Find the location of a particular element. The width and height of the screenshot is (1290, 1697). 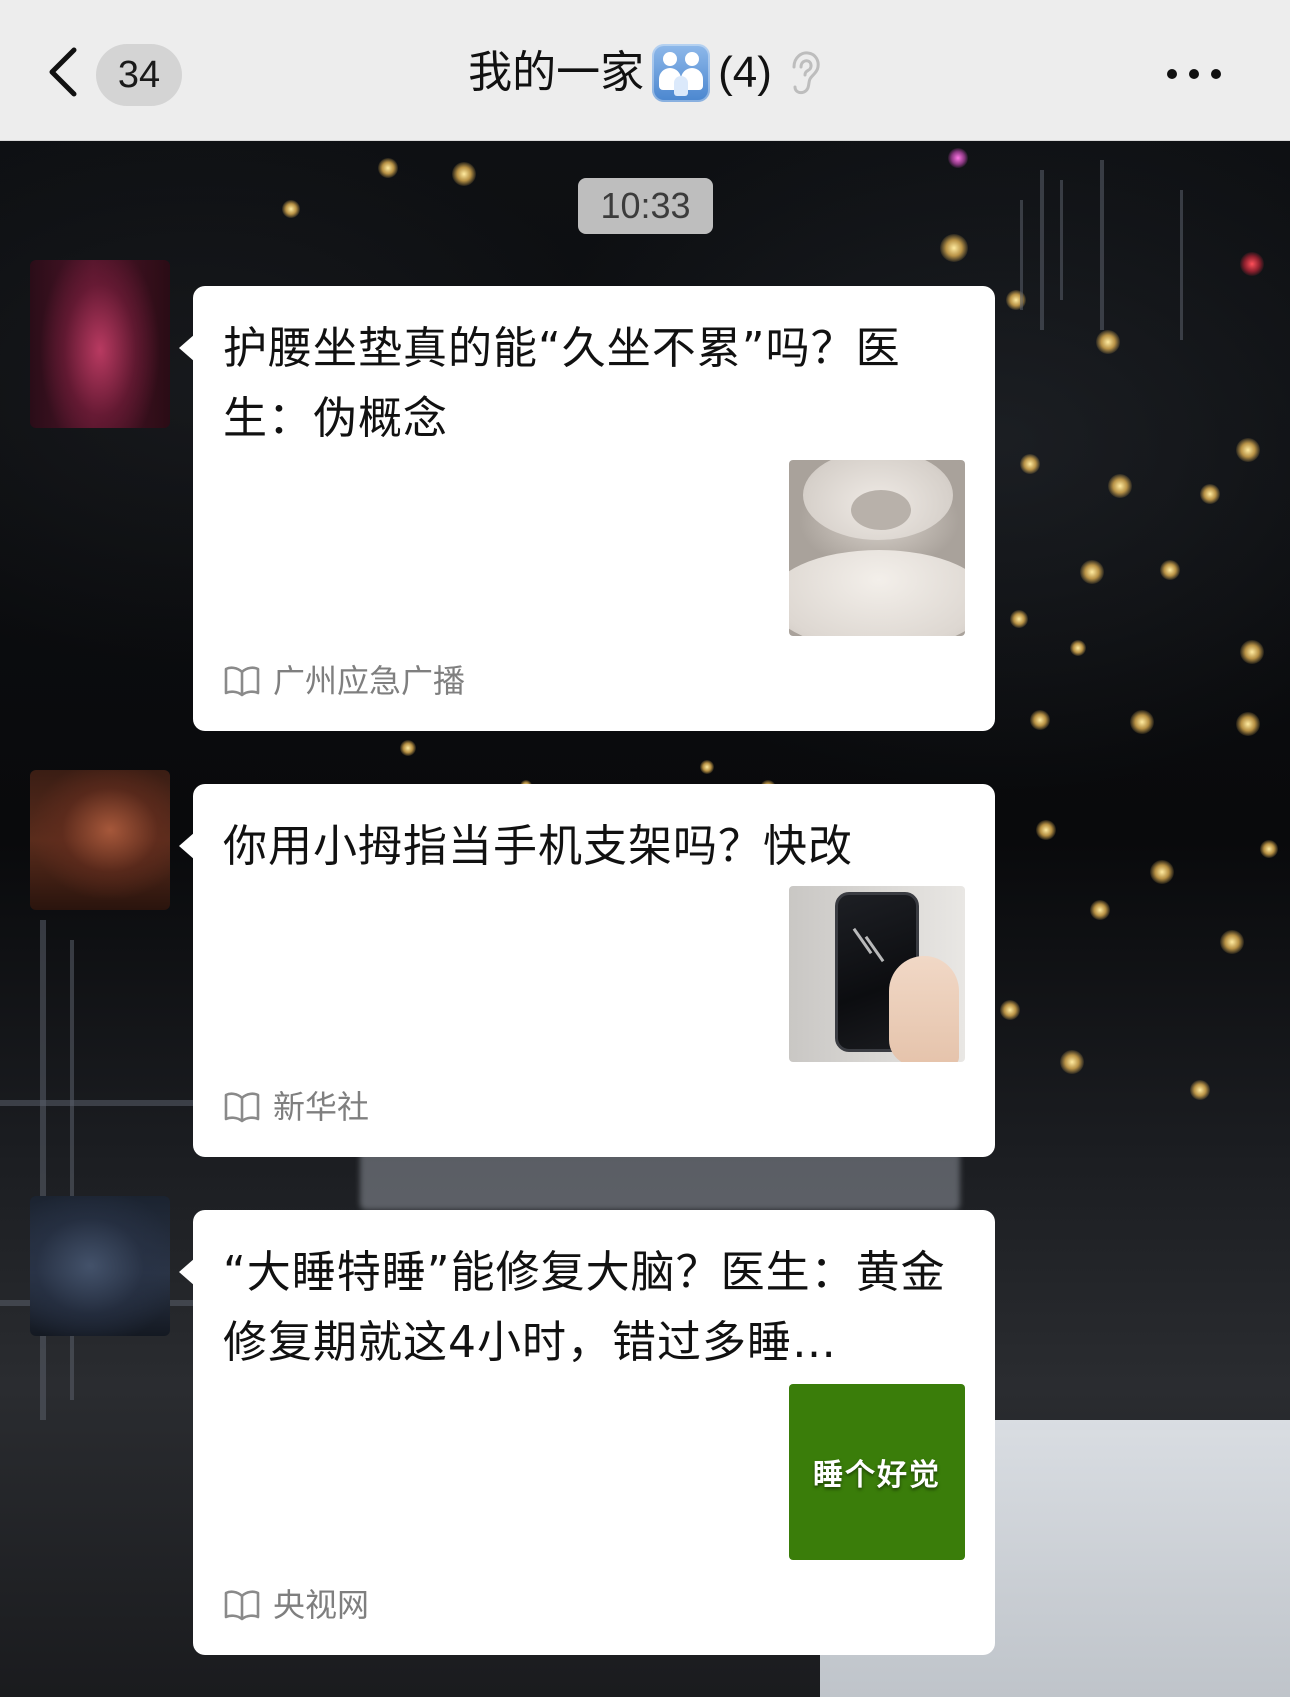

article-thumbnail: 睡个好觉 is located at coordinates (877, 1472).